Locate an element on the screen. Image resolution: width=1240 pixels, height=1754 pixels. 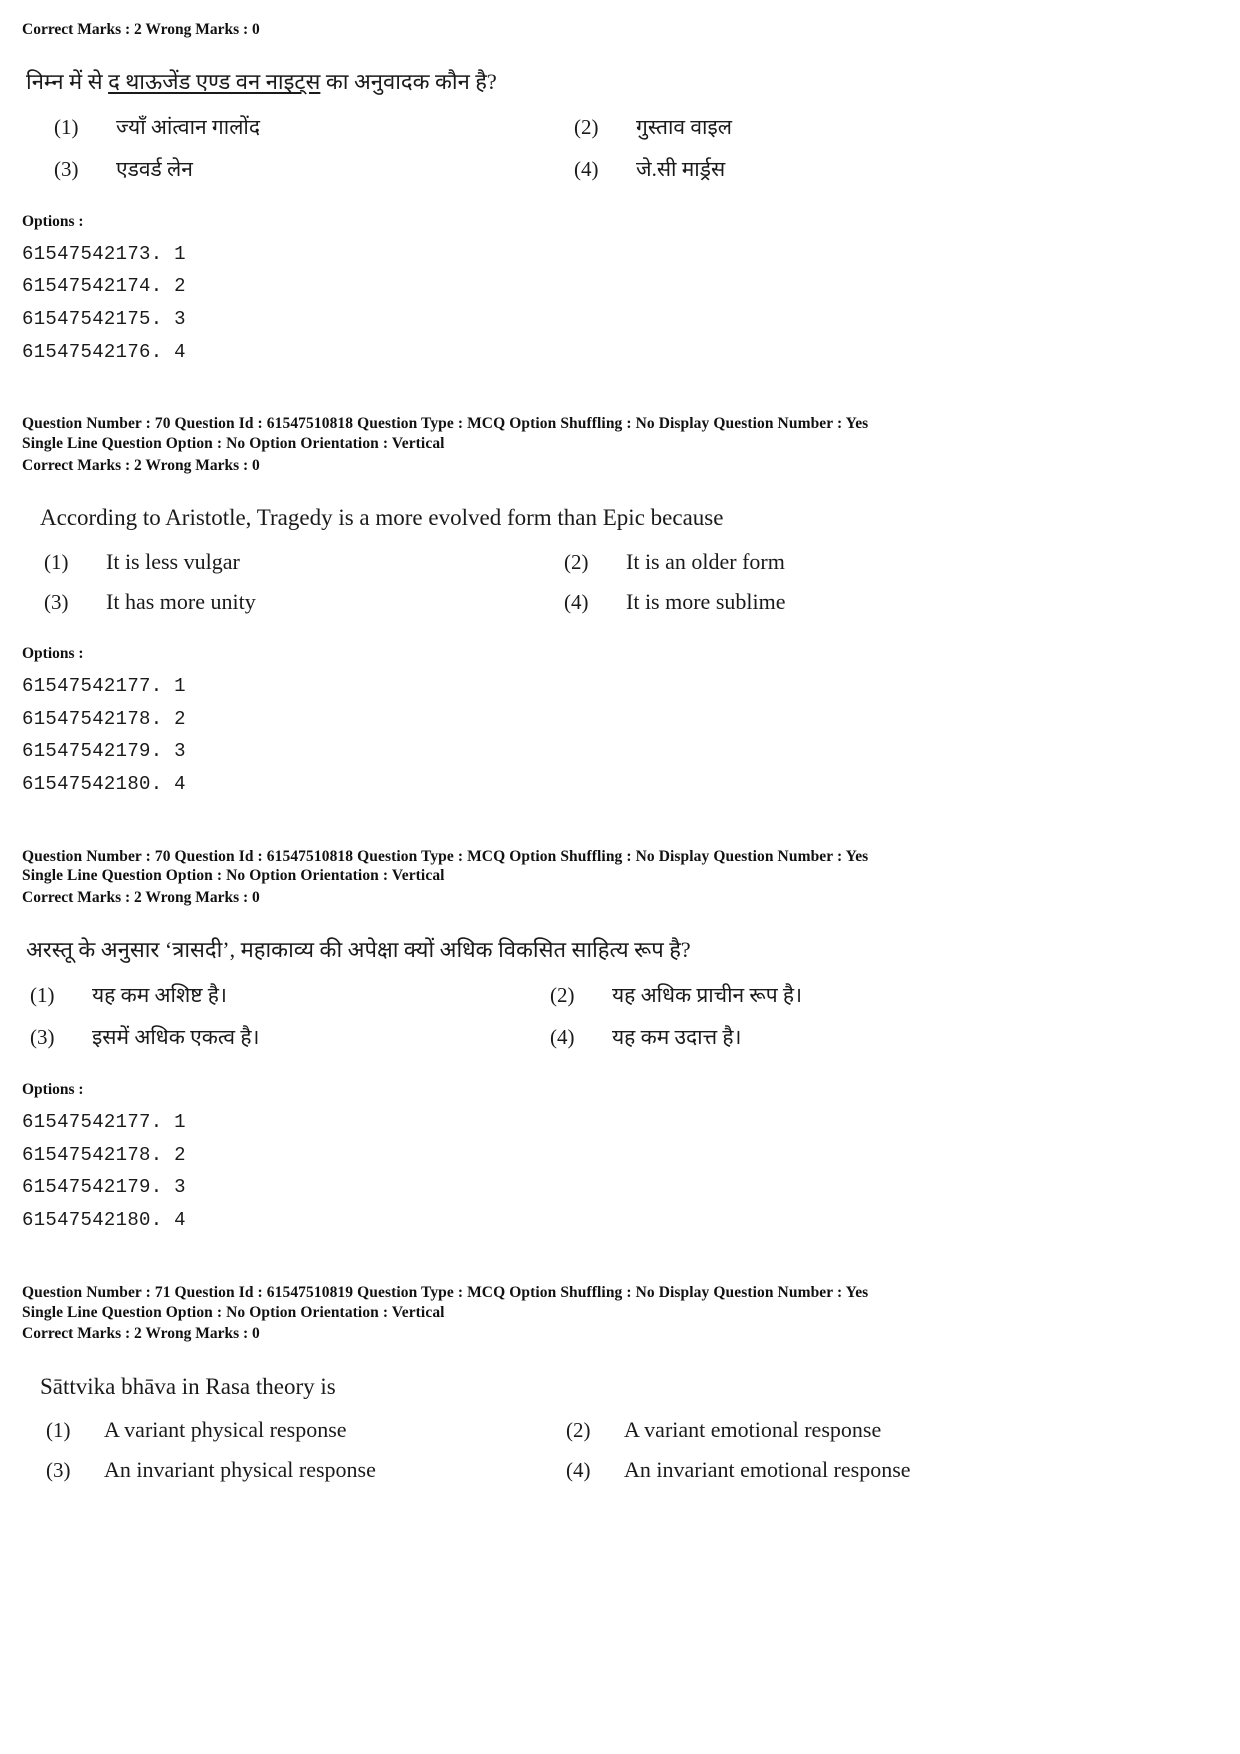
option-id: 61547542176. 4 is located at coordinates (104, 351).